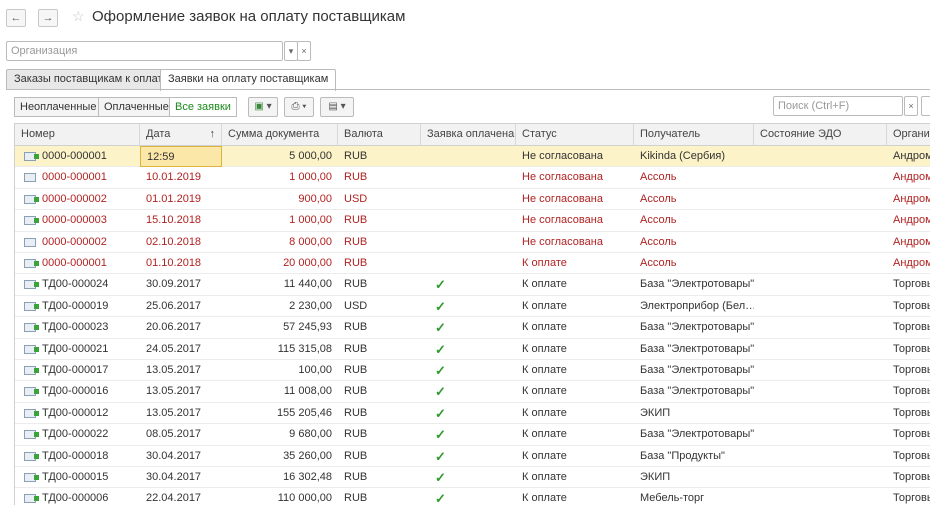 The width and height of the screenshot is (930, 505). I want to click on unpaid-filter-button: Неоплаченные, so click(58, 107).